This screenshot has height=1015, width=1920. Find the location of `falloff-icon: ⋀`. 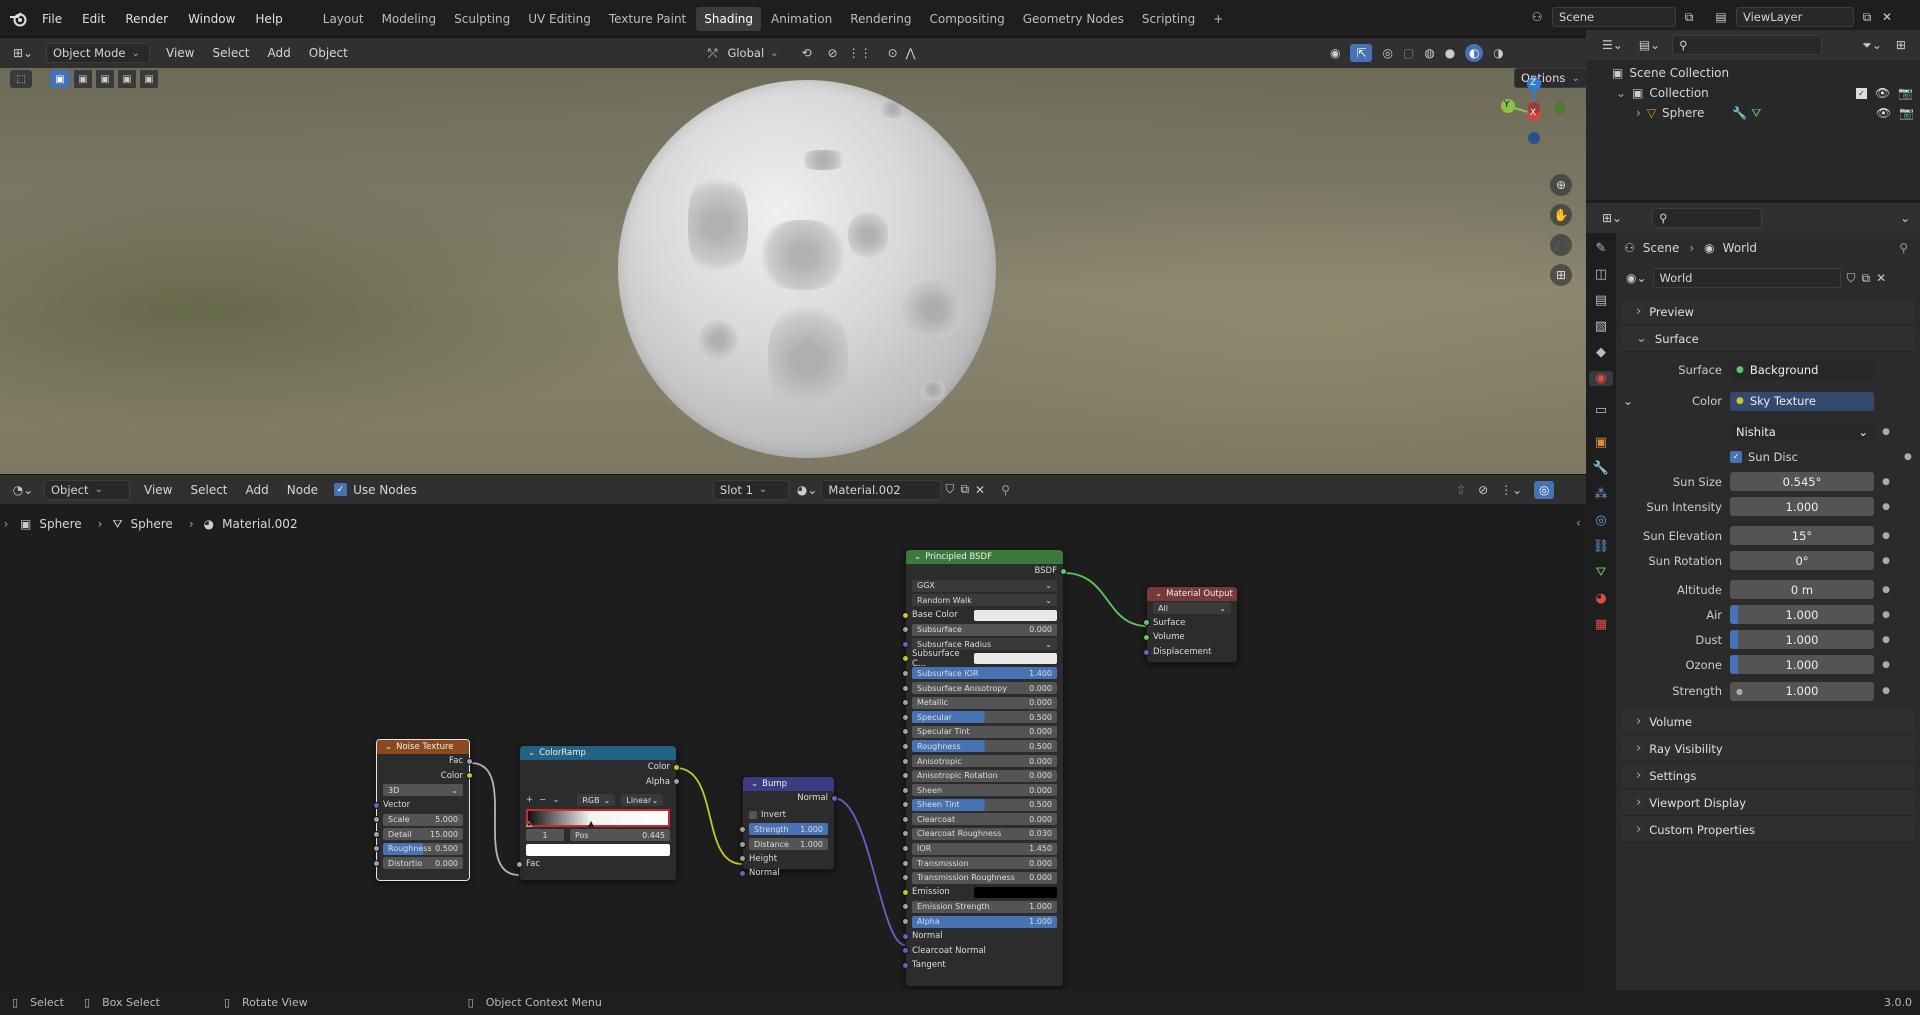

falloff-icon: ⋀ is located at coordinates (911, 53).